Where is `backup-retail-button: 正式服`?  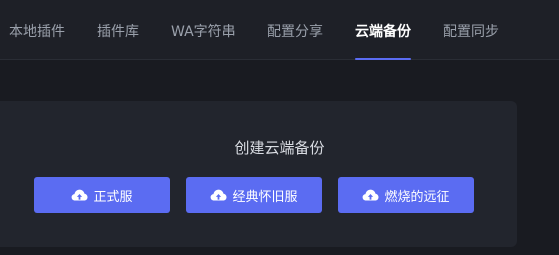
backup-retail-button: 正式服 is located at coordinates (102, 195).